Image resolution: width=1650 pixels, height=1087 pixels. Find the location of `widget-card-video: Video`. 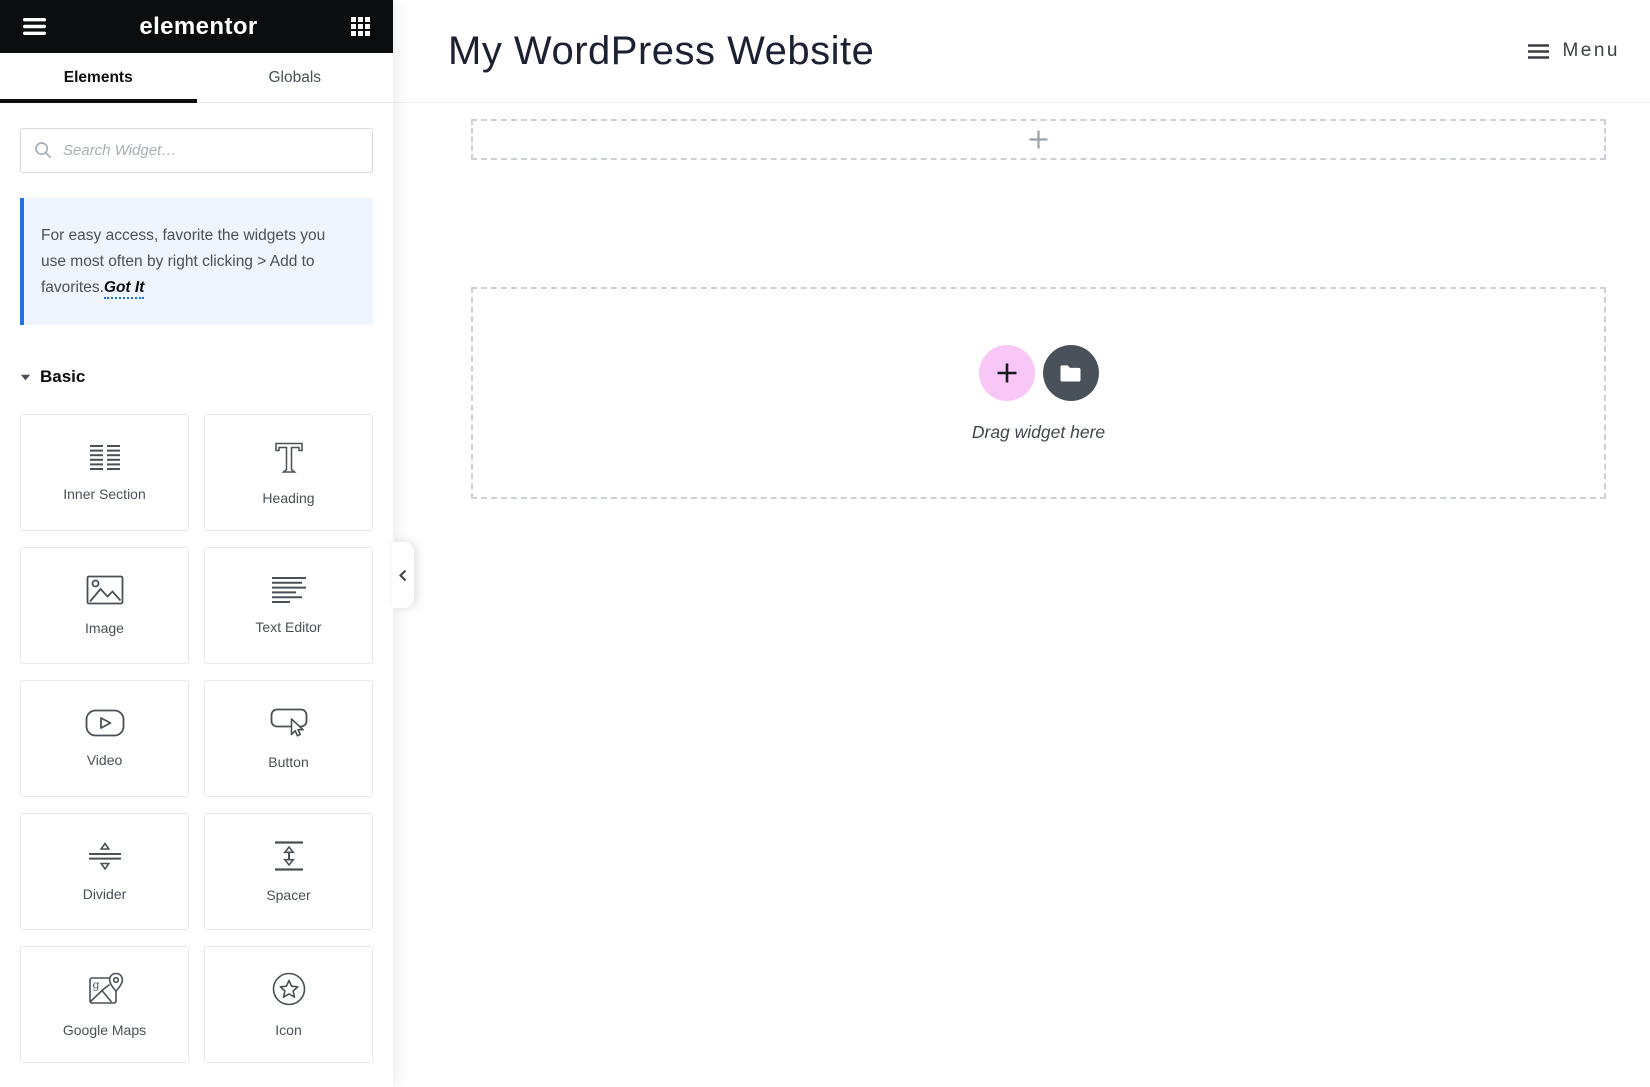

widget-card-video: Video is located at coordinates (104, 738).